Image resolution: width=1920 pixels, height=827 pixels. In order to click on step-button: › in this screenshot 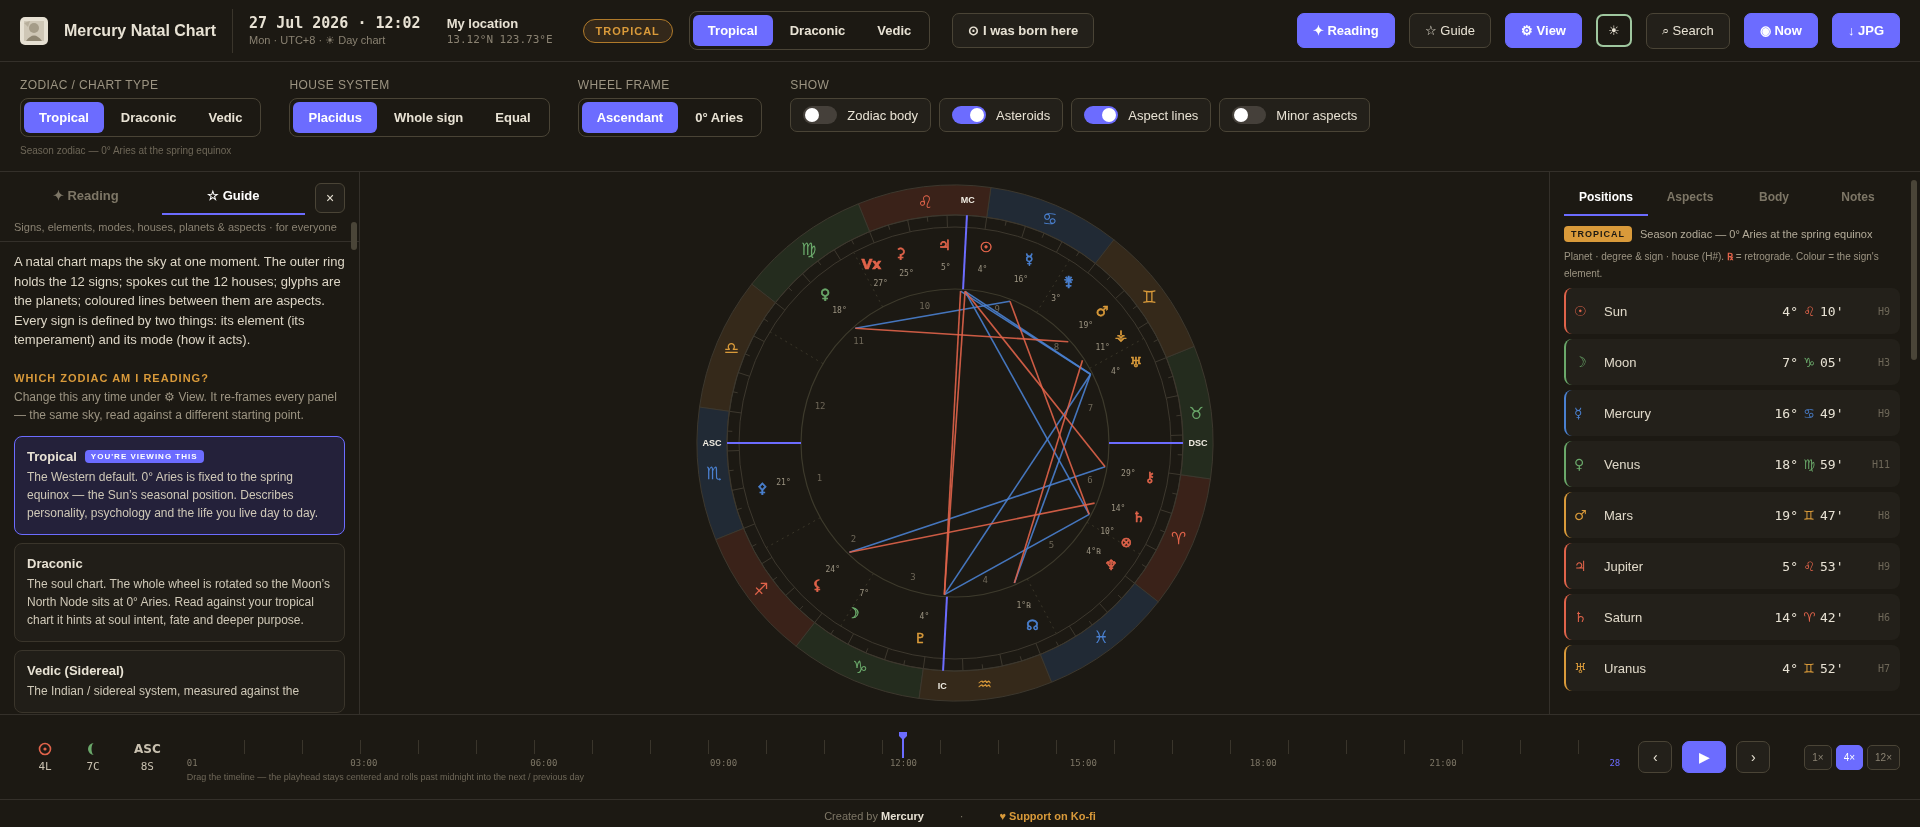, I will do `click(1753, 757)`.